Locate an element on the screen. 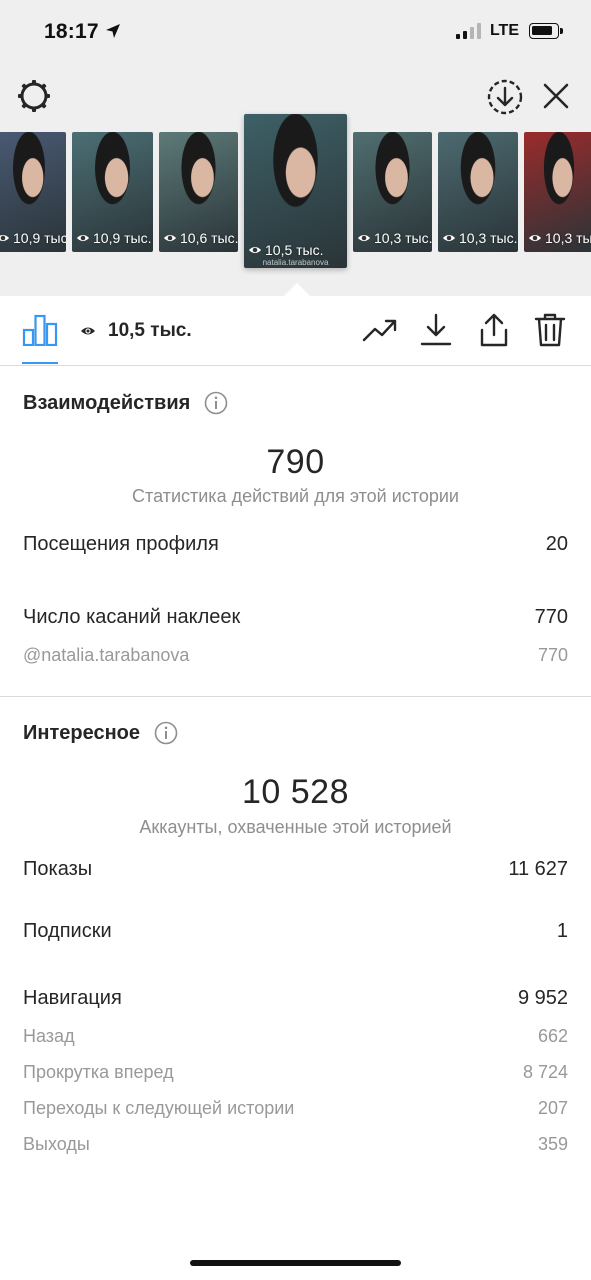 The image size is (591, 1280). settings-gear-icon is located at coordinates (34, 96).